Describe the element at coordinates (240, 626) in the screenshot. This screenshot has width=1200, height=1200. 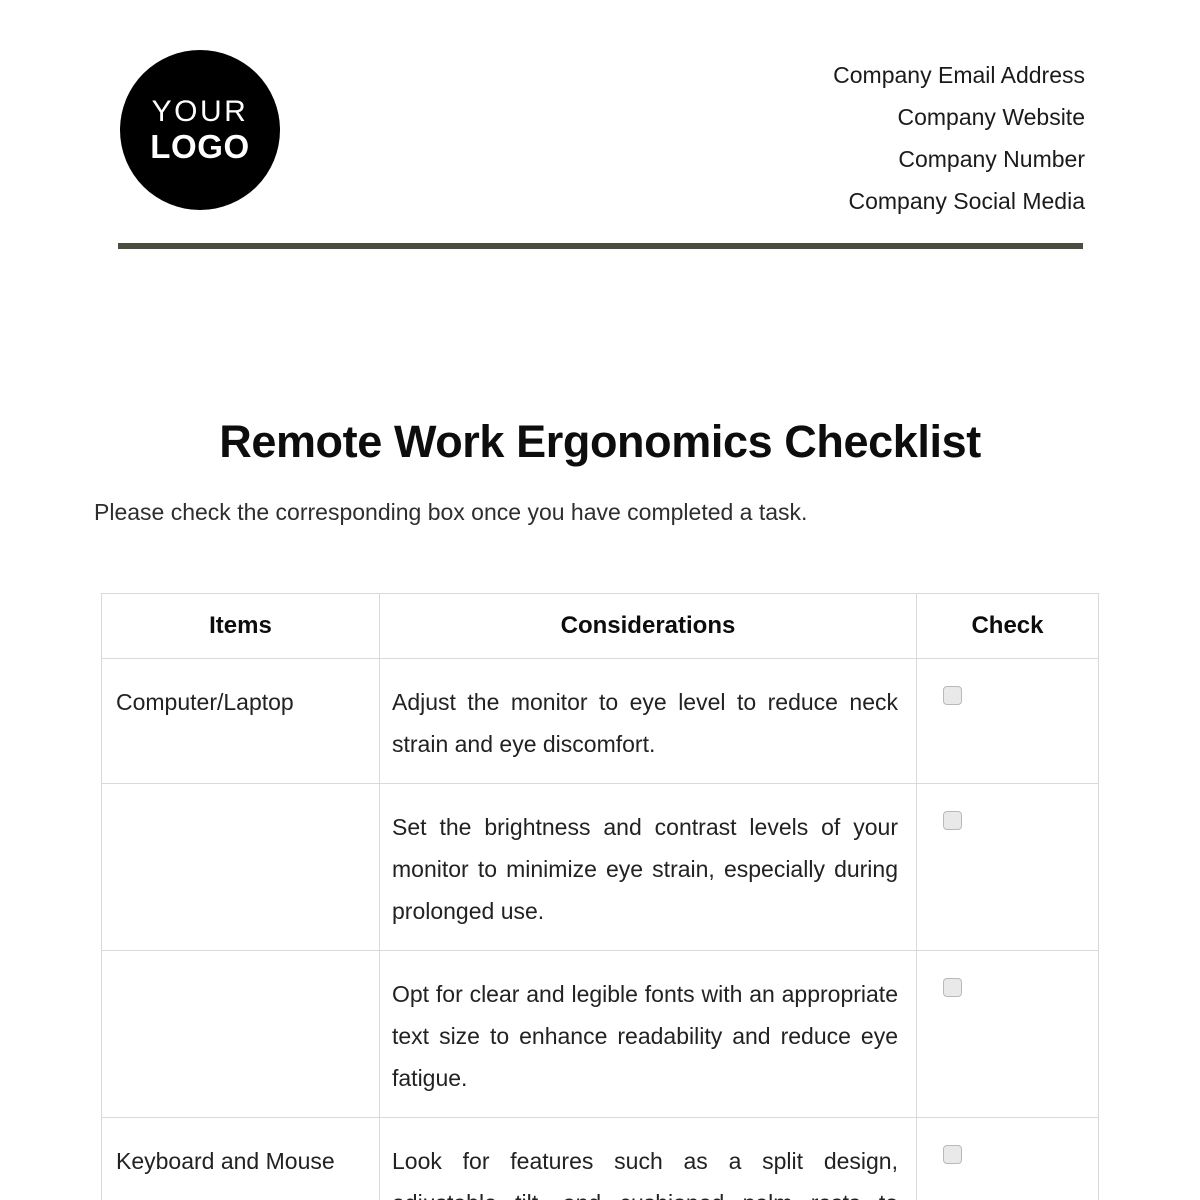
I see `column-header-items: Items` at that location.